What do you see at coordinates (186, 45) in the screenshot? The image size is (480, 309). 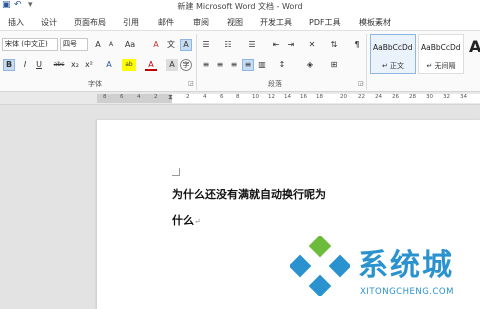 I see `char-border-button: A` at bounding box center [186, 45].